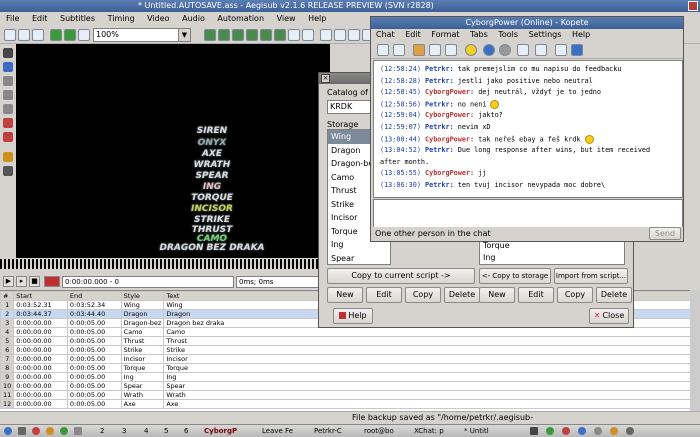  I want to click on menu-file: File, so click(12, 18).